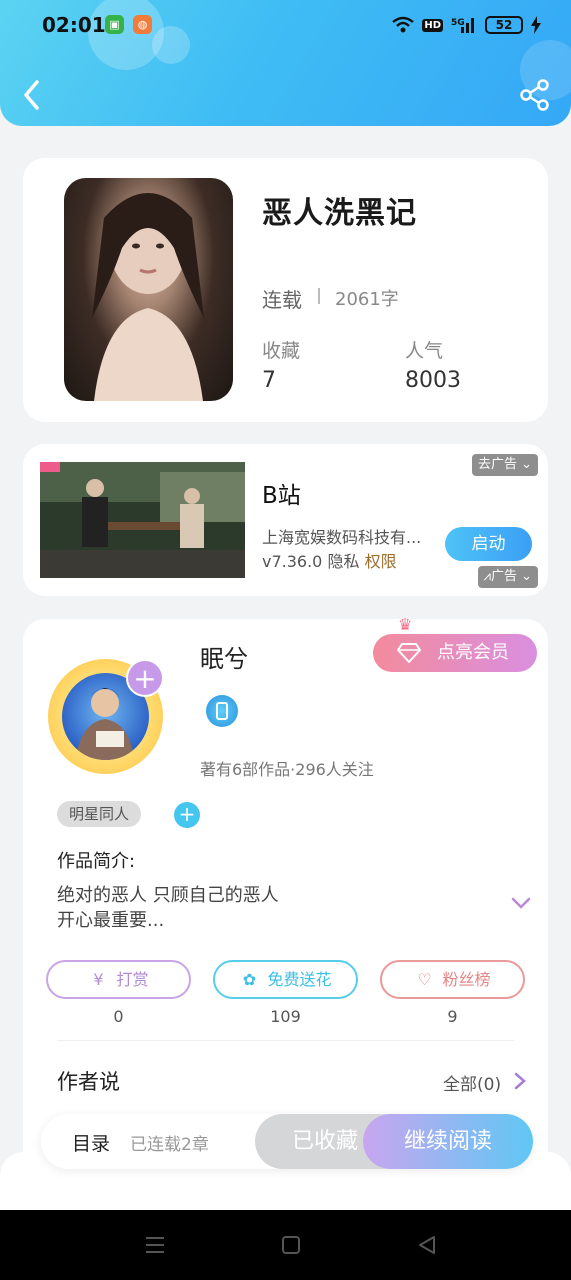  What do you see at coordinates (132, 979) in the screenshot?
I see `tip-label: 打赏` at bounding box center [132, 979].